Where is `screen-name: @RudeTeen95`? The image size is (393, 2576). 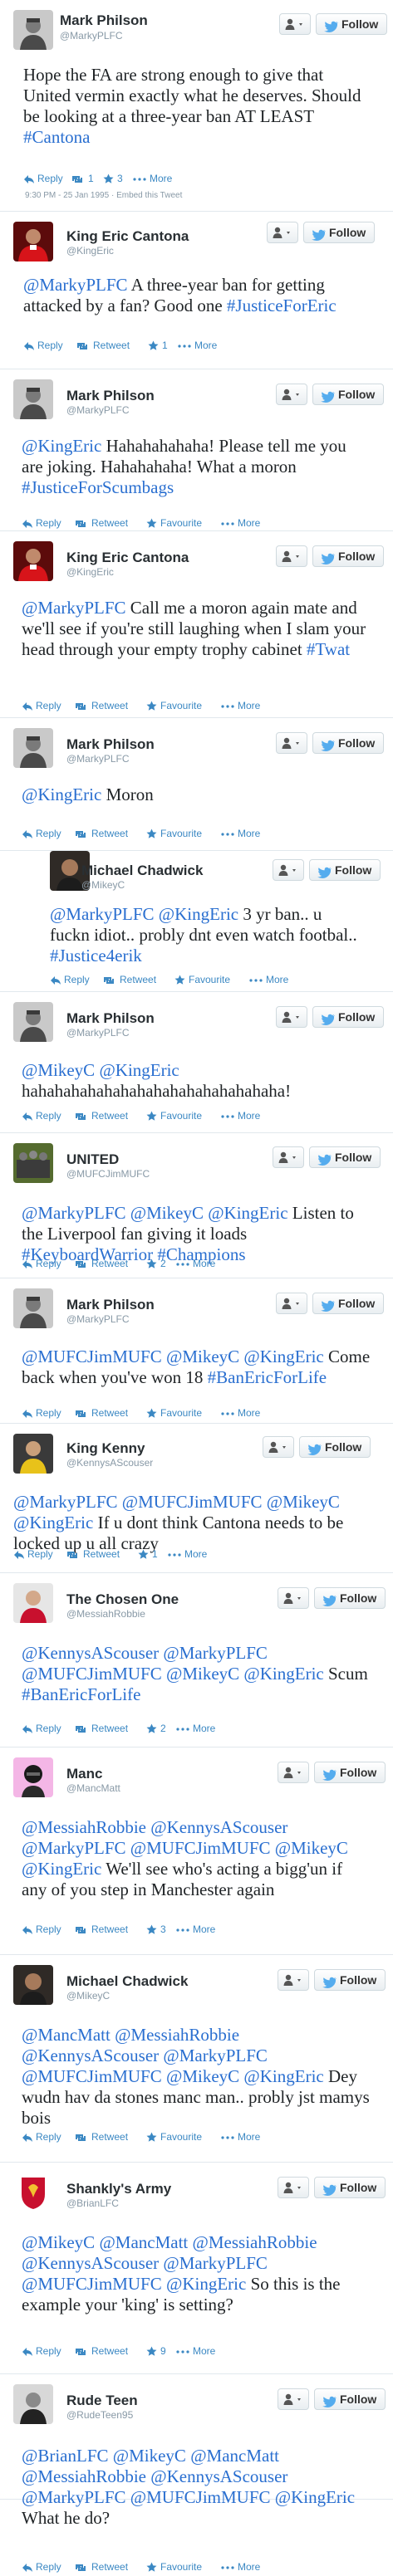 screen-name: @RudeTeen95 is located at coordinates (99, 2415).